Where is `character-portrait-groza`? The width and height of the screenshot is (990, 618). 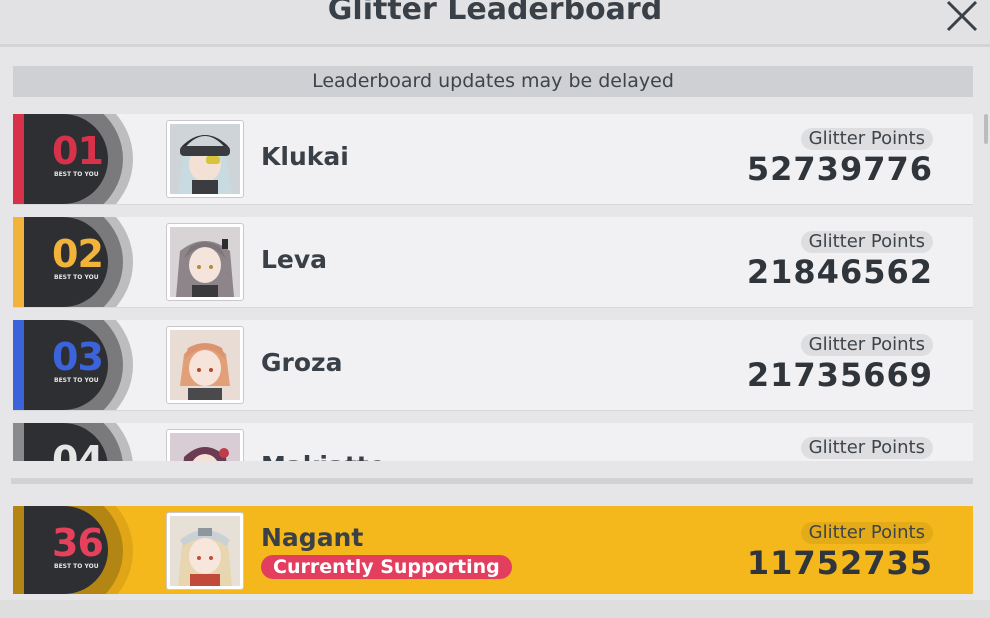 character-portrait-groza is located at coordinates (205, 365).